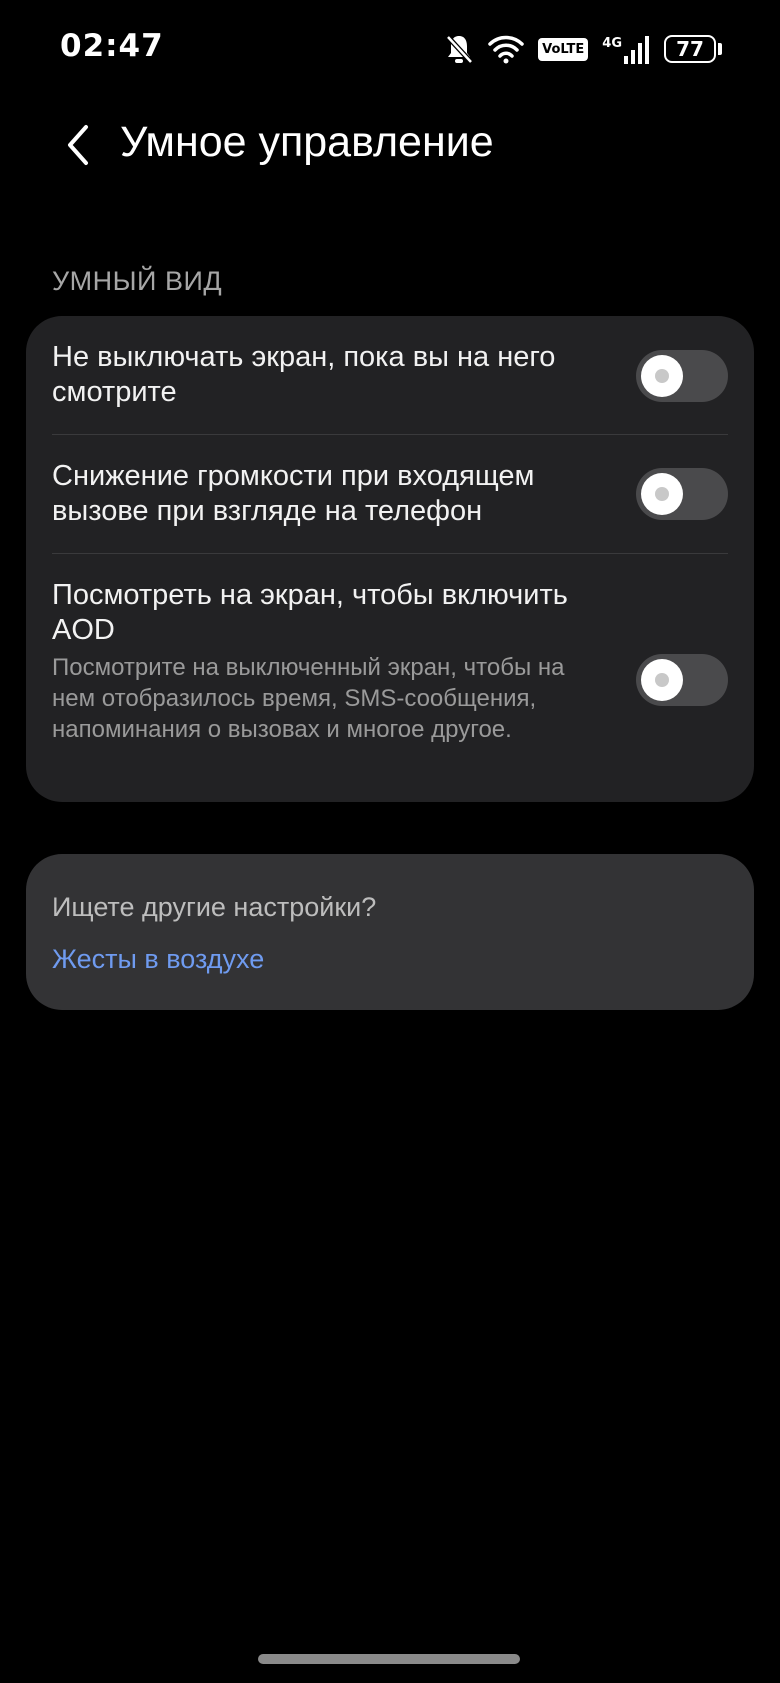 This screenshot has height=1683, width=780. What do you see at coordinates (112, 46) in the screenshot?
I see `status-time: 02:47` at bounding box center [112, 46].